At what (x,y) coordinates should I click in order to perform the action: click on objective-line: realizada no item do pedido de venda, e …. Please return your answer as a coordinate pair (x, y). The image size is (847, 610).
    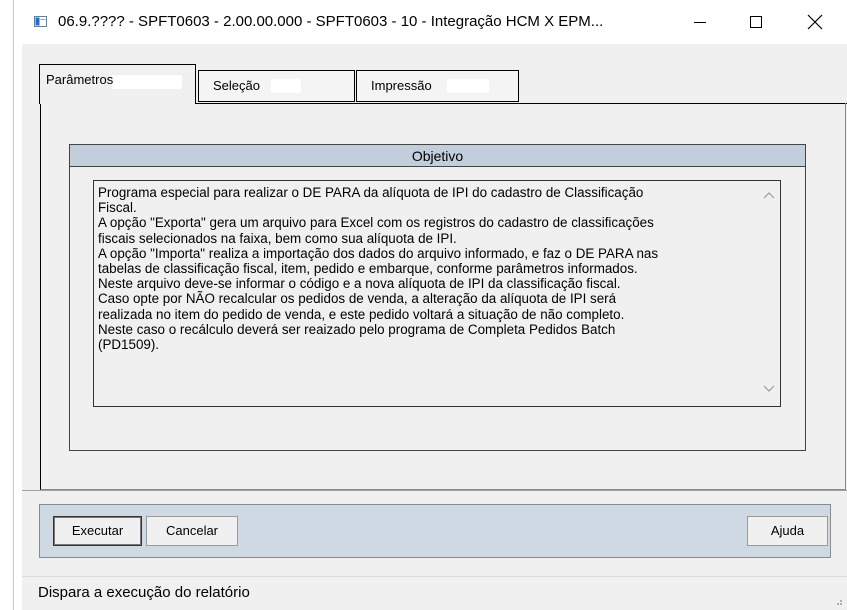
    Looking at the image, I should click on (361, 314).